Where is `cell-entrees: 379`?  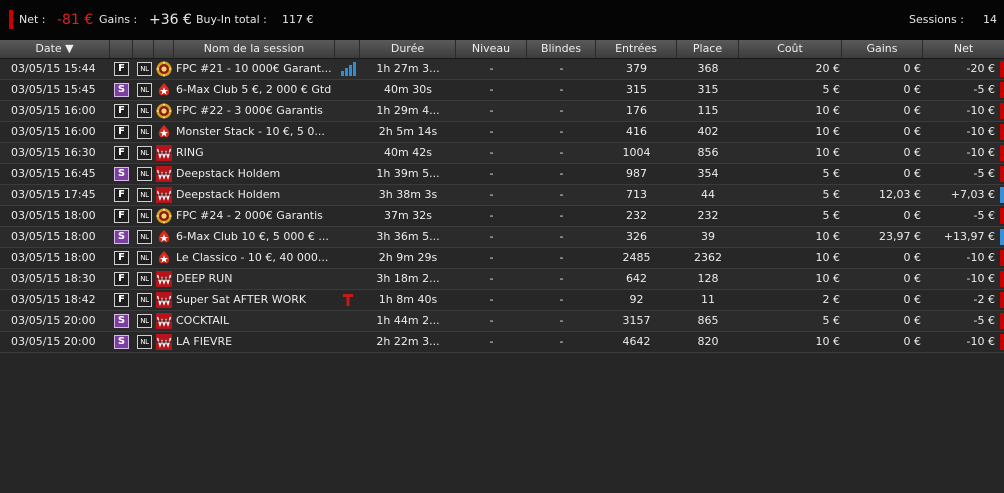
cell-entrees: 379 is located at coordinates (636, 68).